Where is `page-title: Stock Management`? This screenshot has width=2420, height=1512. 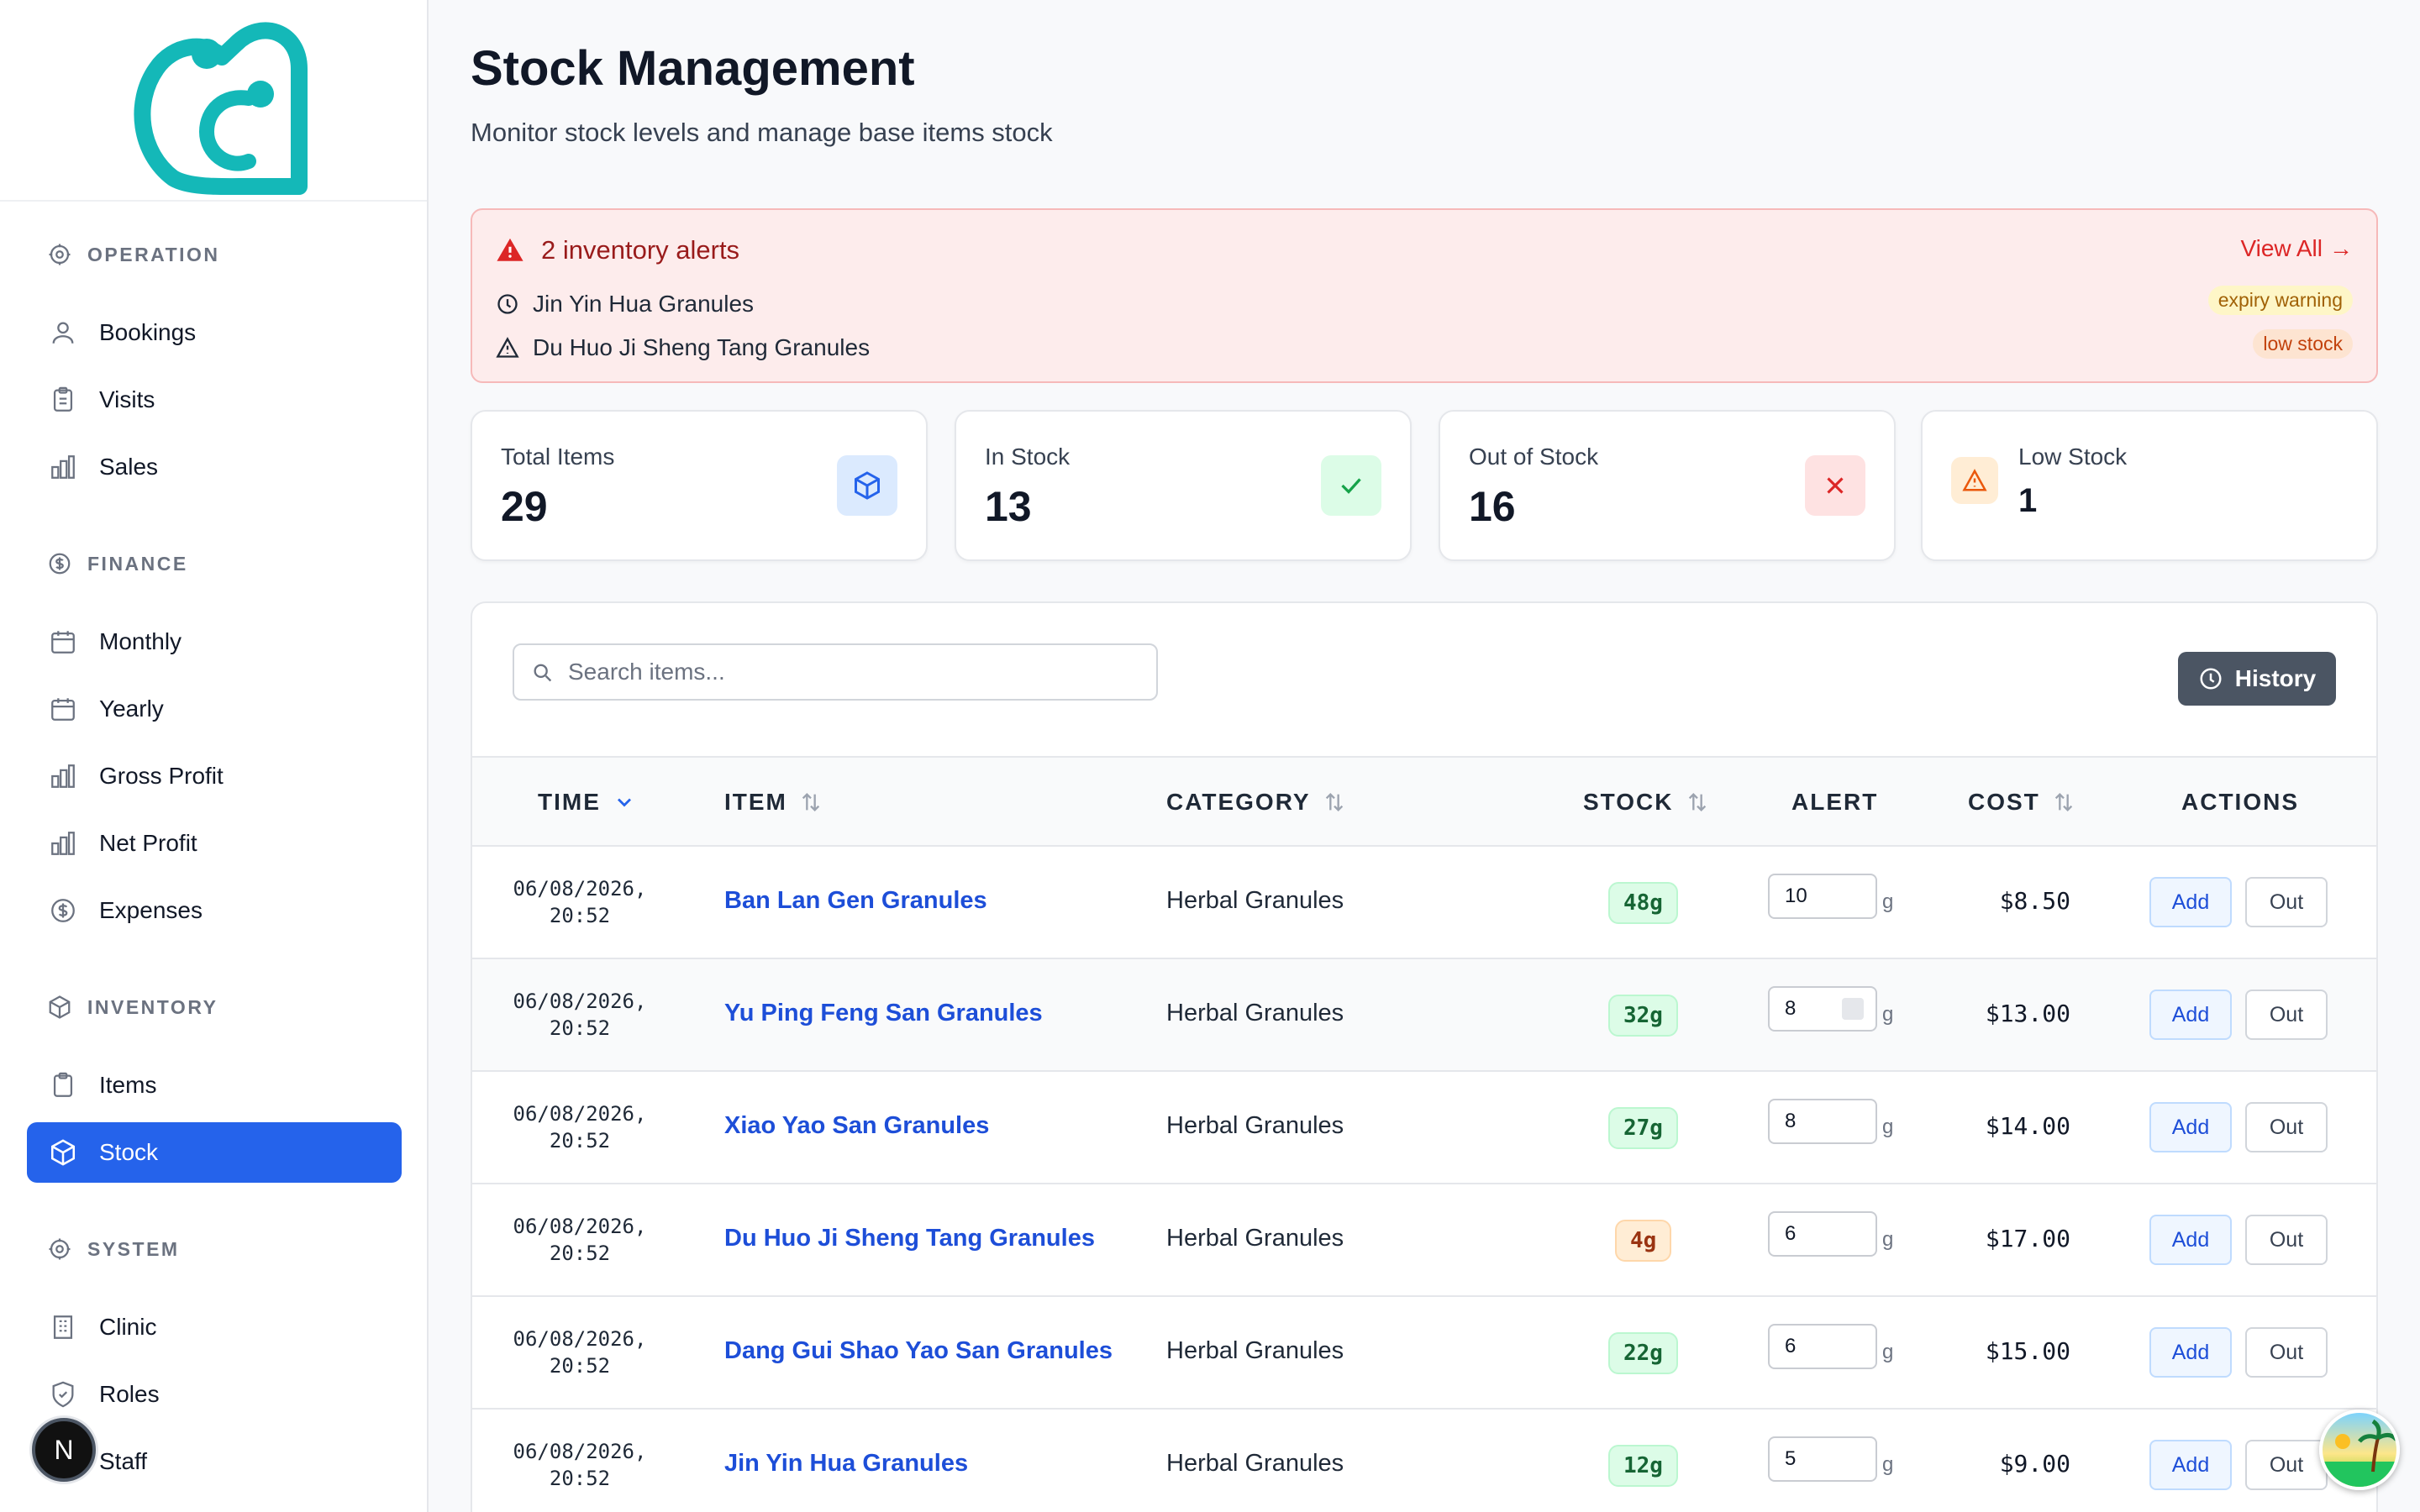
page-title: Stock Management is located at coordinates (693, 68).